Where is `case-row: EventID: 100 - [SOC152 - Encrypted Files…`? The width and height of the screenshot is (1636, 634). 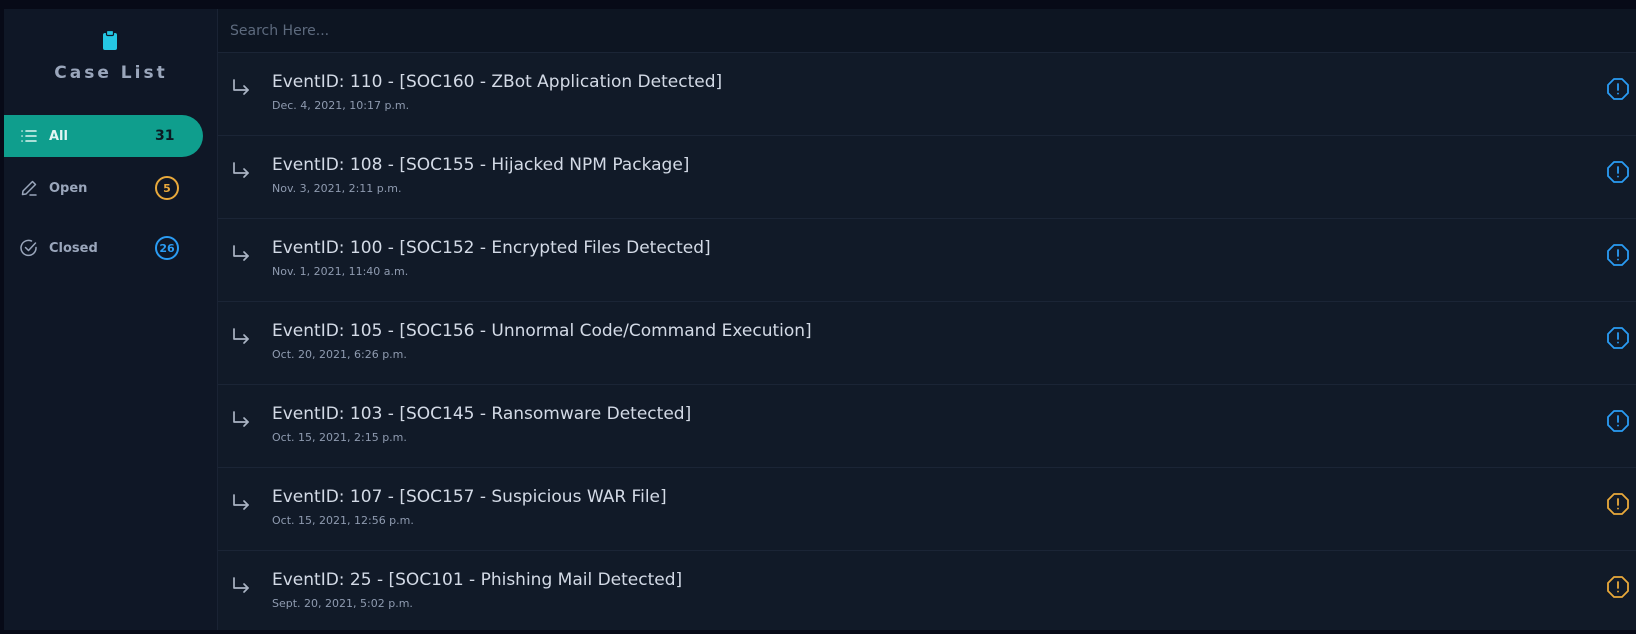 case-row: EventID: 100 - [SOC152 - Encrypted Files… is located at coordinates (927, 260).